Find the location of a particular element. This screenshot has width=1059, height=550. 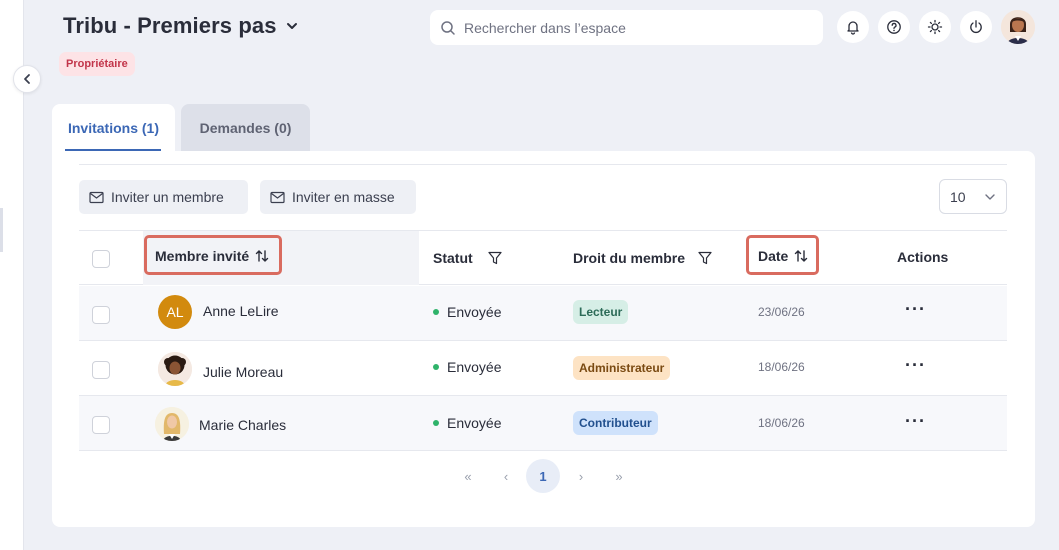

highlight-date-sort is located at coordinates (782, 255).